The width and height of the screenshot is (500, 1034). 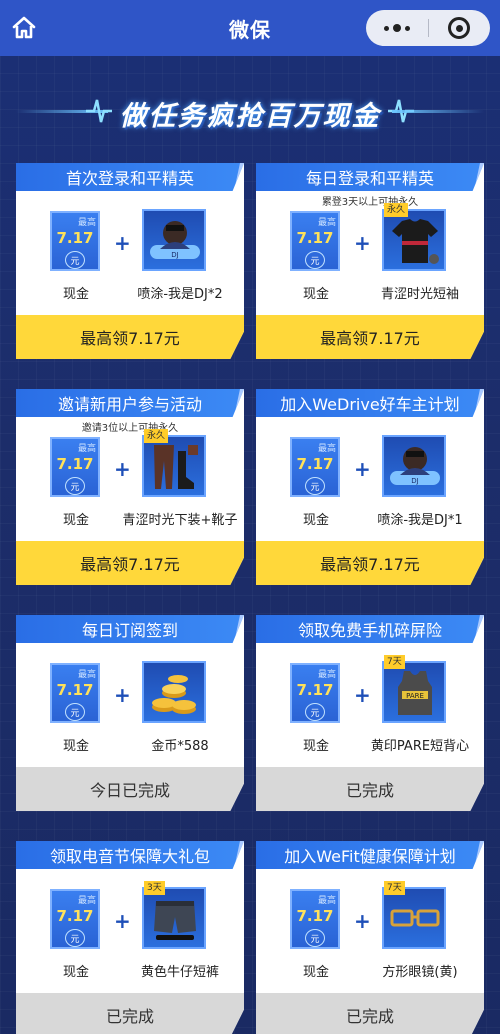 I want to click on card-title: 加入WeDrive好车主计划, so click(x=370, y=403).